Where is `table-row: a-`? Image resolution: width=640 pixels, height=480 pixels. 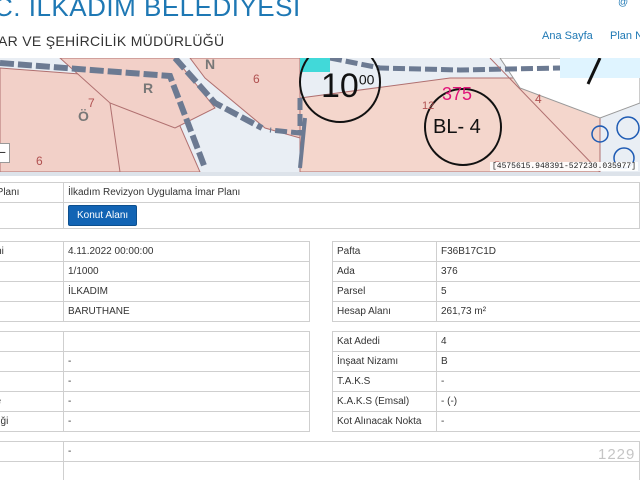 table-row: a- is located at coordinates (320, 451).